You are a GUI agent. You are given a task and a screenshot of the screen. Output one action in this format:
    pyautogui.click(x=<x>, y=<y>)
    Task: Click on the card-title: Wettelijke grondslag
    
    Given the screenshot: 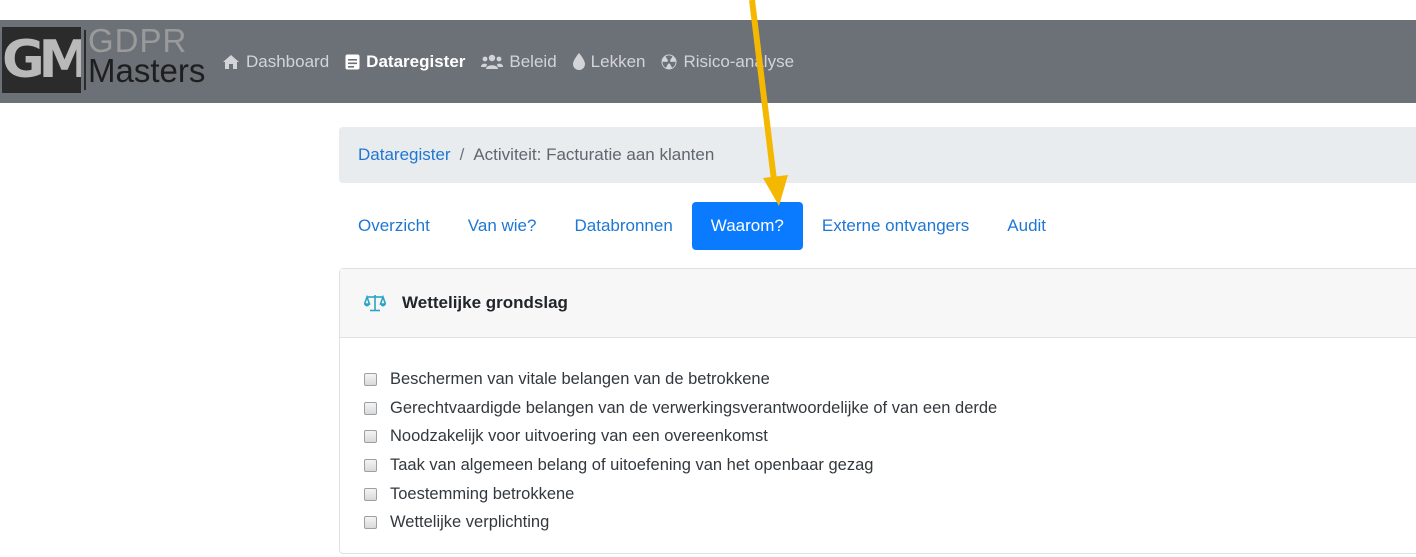 What is the action you would take?
    pyautogui.click(x=485, y=302)
    